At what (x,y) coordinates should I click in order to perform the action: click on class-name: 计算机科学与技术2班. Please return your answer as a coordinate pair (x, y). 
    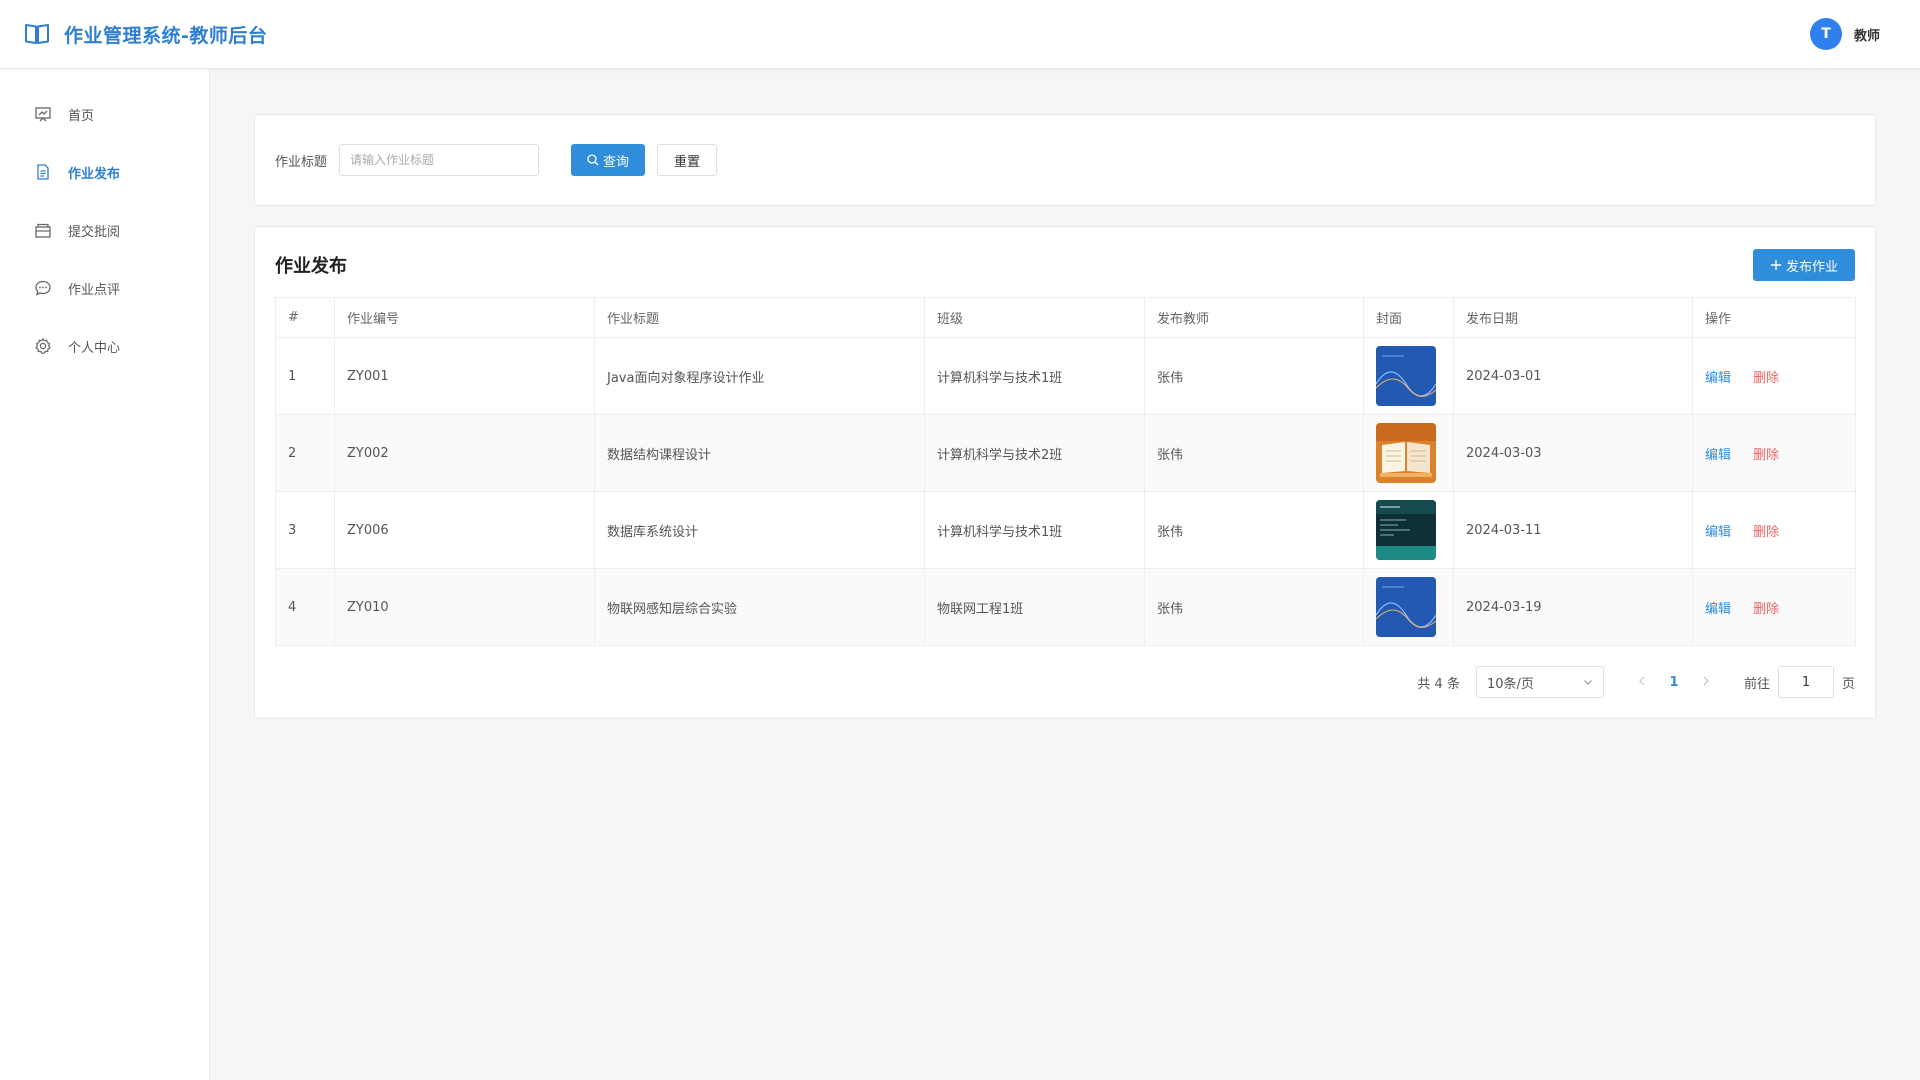
    Looking at the image, I should click on (1034, 453).